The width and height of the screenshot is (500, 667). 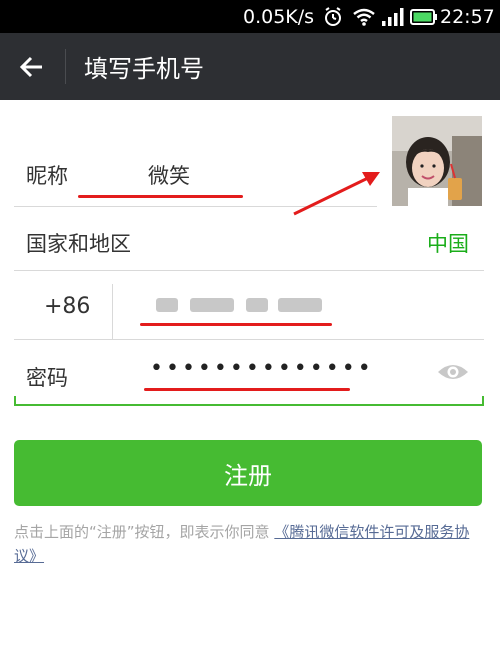 I want to click on page-title: 填写手机号, so click(x=144, y=69).